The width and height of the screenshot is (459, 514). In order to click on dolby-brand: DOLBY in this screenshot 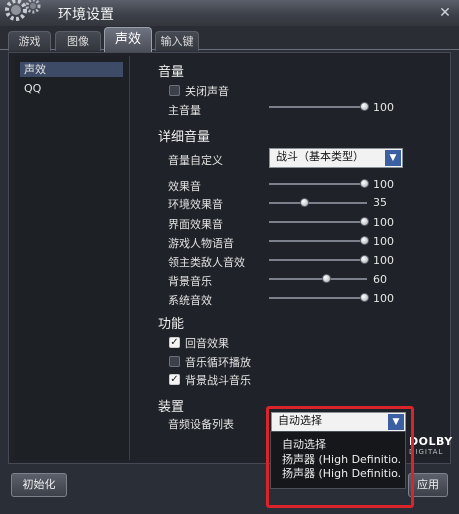, I will do `click(431, 441)`.